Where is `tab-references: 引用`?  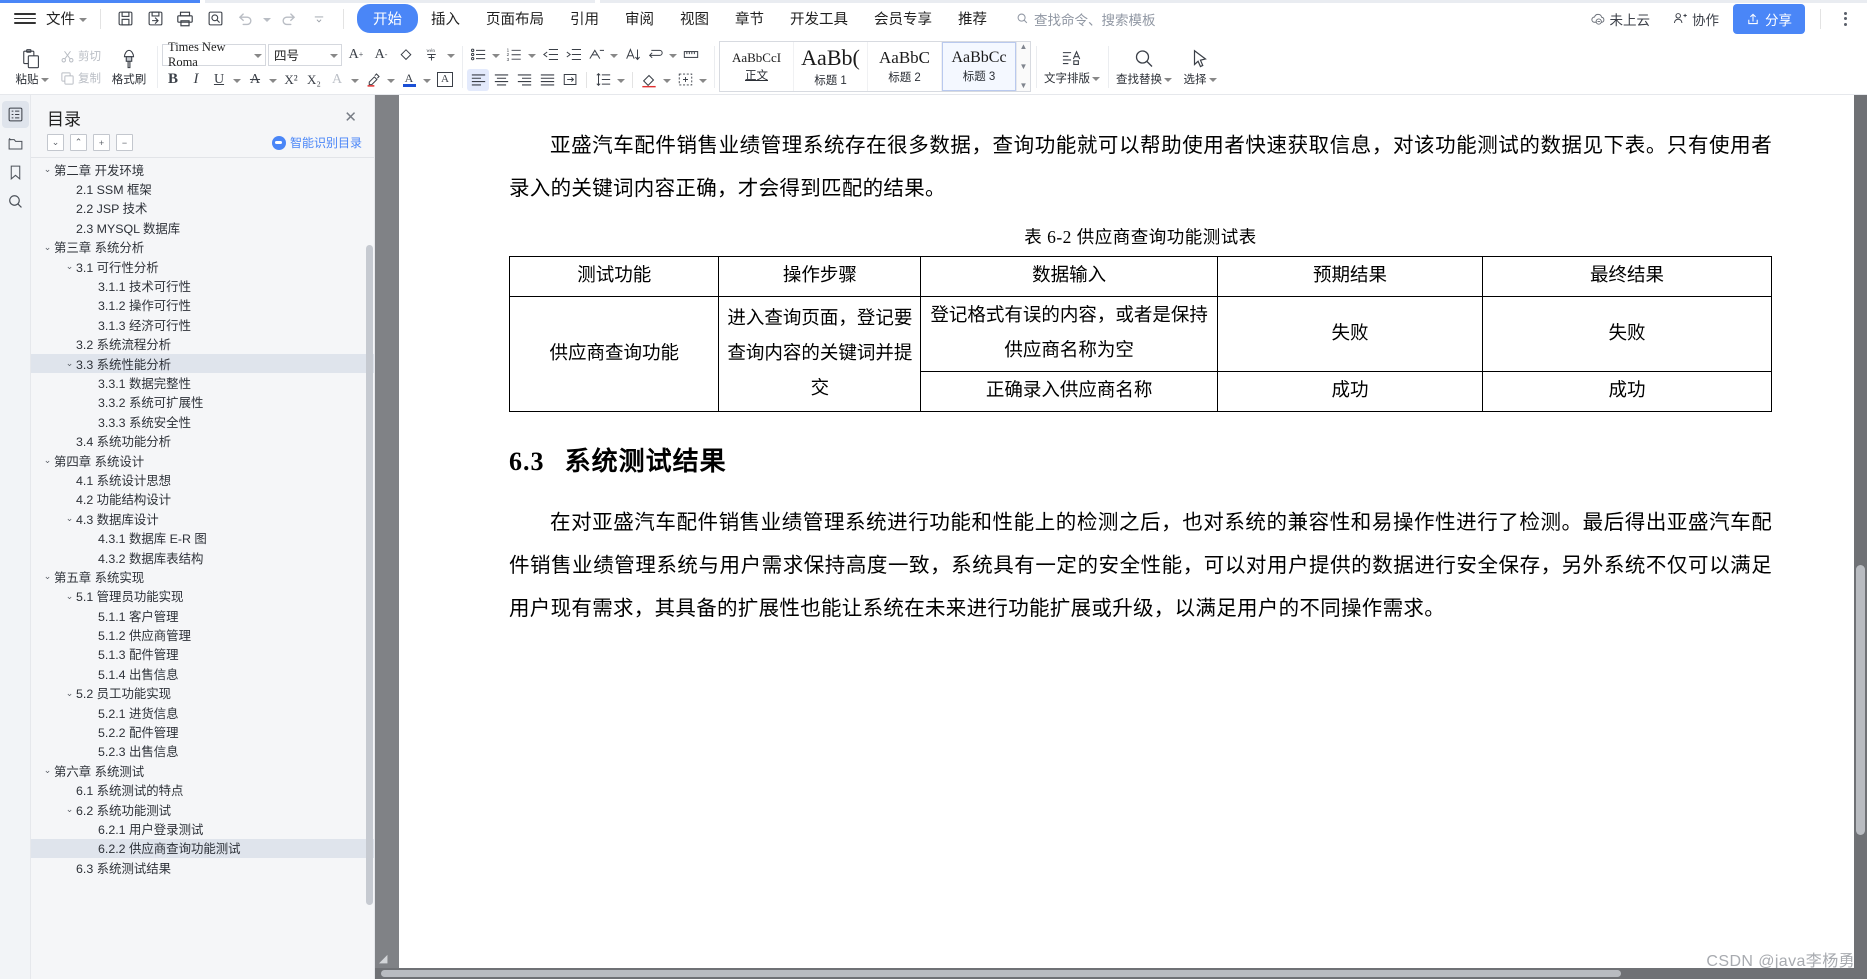 tab-references: 引用 is located at coordinates (584, 18).